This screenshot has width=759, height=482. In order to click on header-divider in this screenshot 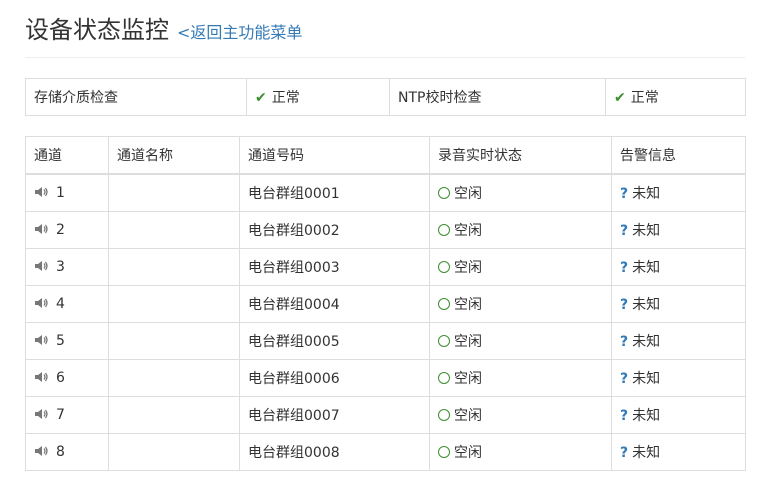, I will do `click(385, 57)`.